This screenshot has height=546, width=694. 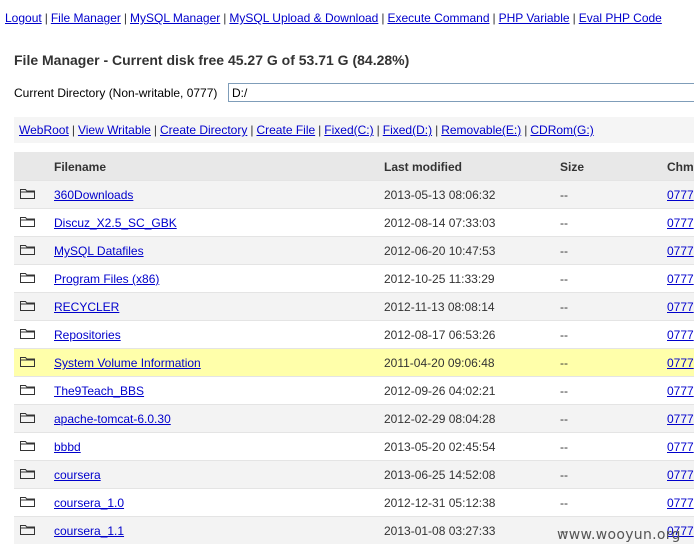 I want to click on folder-name-link: MySQL Datafiles, so click(x=99, y=251).